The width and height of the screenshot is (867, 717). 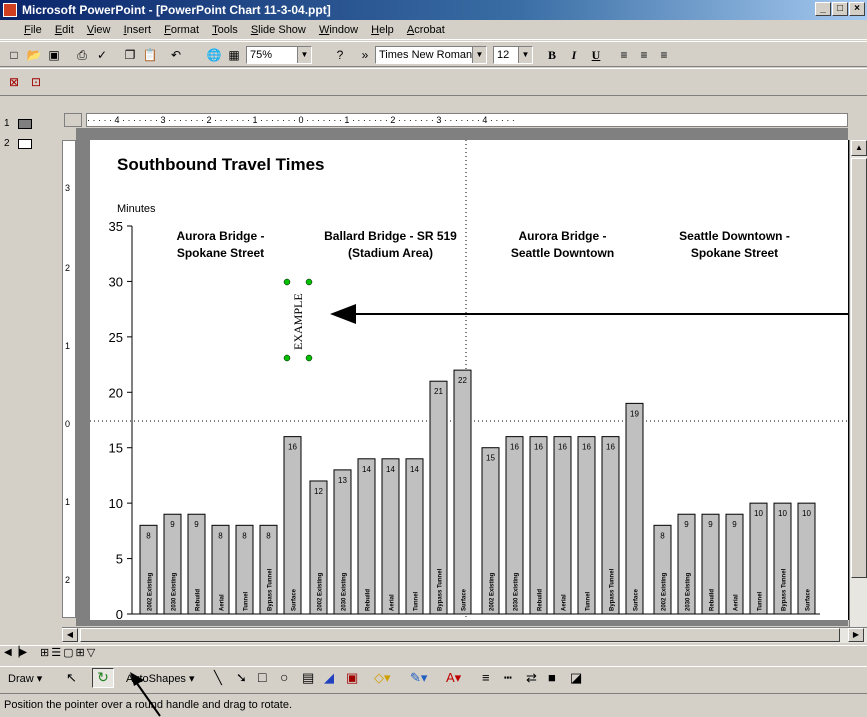 I want to click on shadow-icon: ■, so click(x=552, y=677).